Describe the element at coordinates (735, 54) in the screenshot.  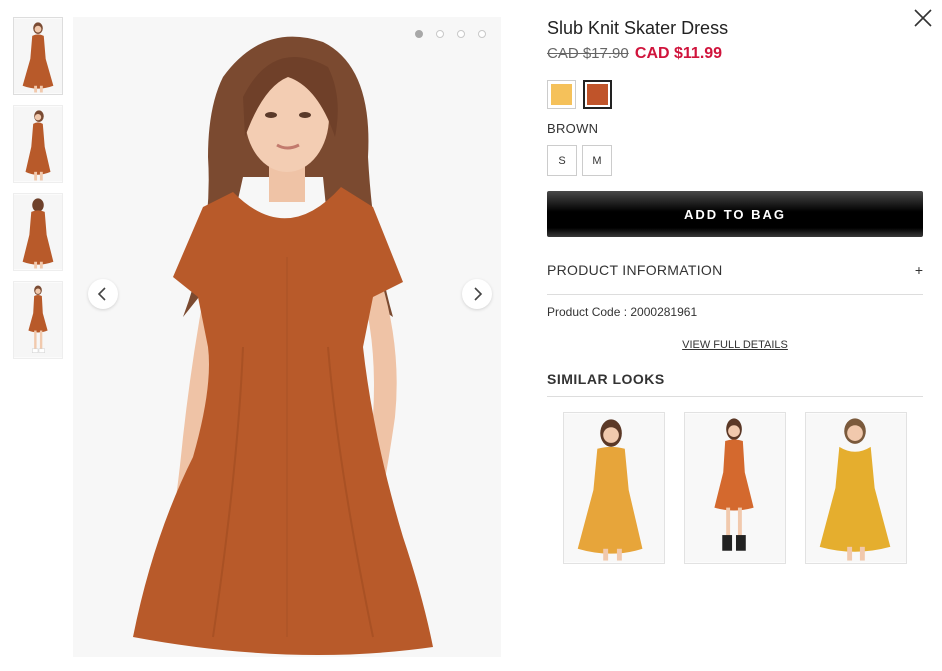
I see `price-row: CAD $17.90 CAD $11.99` at that location.